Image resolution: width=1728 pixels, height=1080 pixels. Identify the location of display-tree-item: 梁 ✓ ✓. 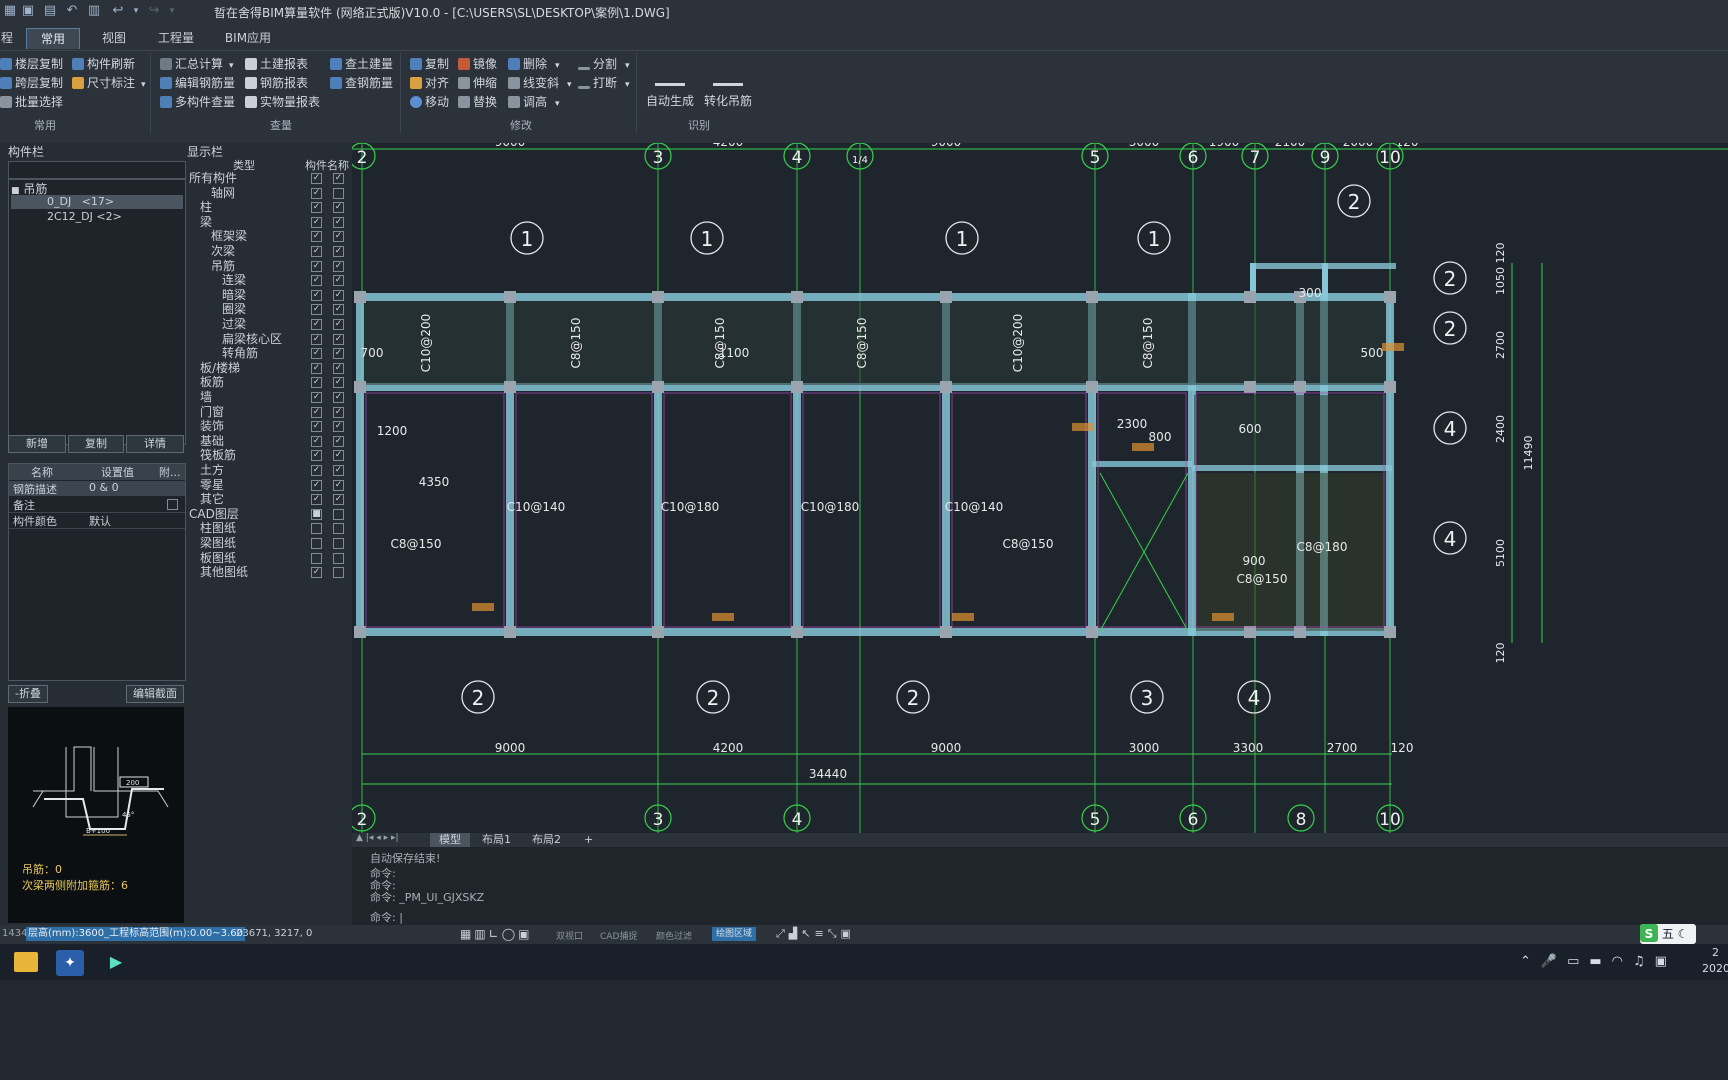
(269, 222).